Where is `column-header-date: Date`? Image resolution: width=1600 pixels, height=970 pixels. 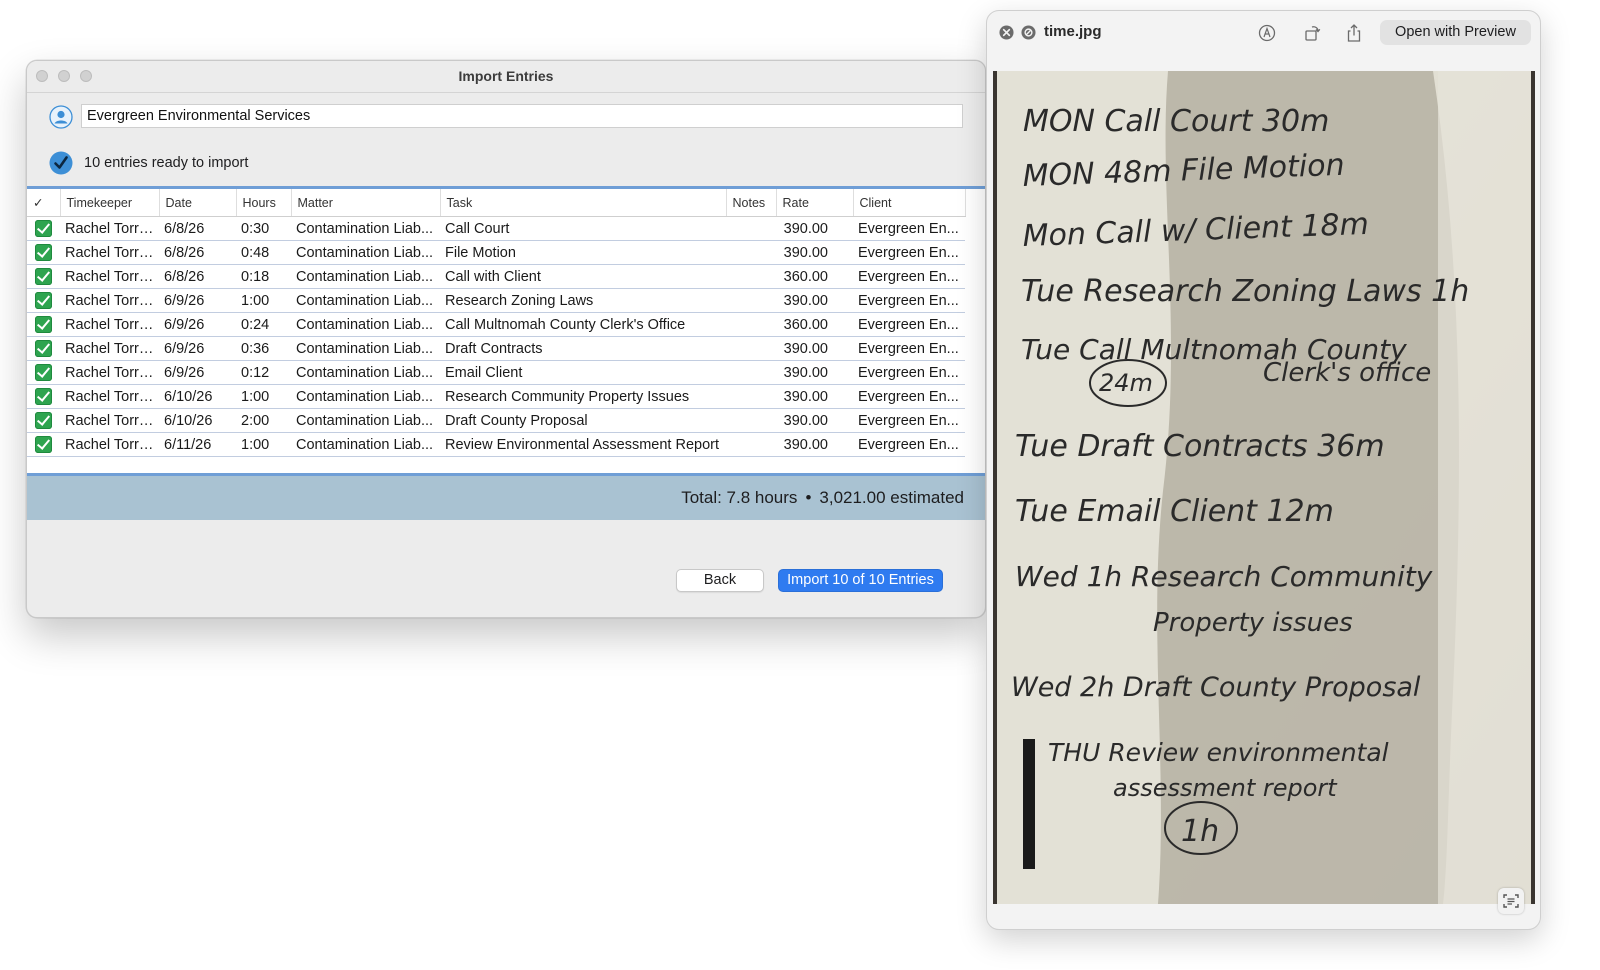 column-header-date: Date is located at coordinates (198, 203).